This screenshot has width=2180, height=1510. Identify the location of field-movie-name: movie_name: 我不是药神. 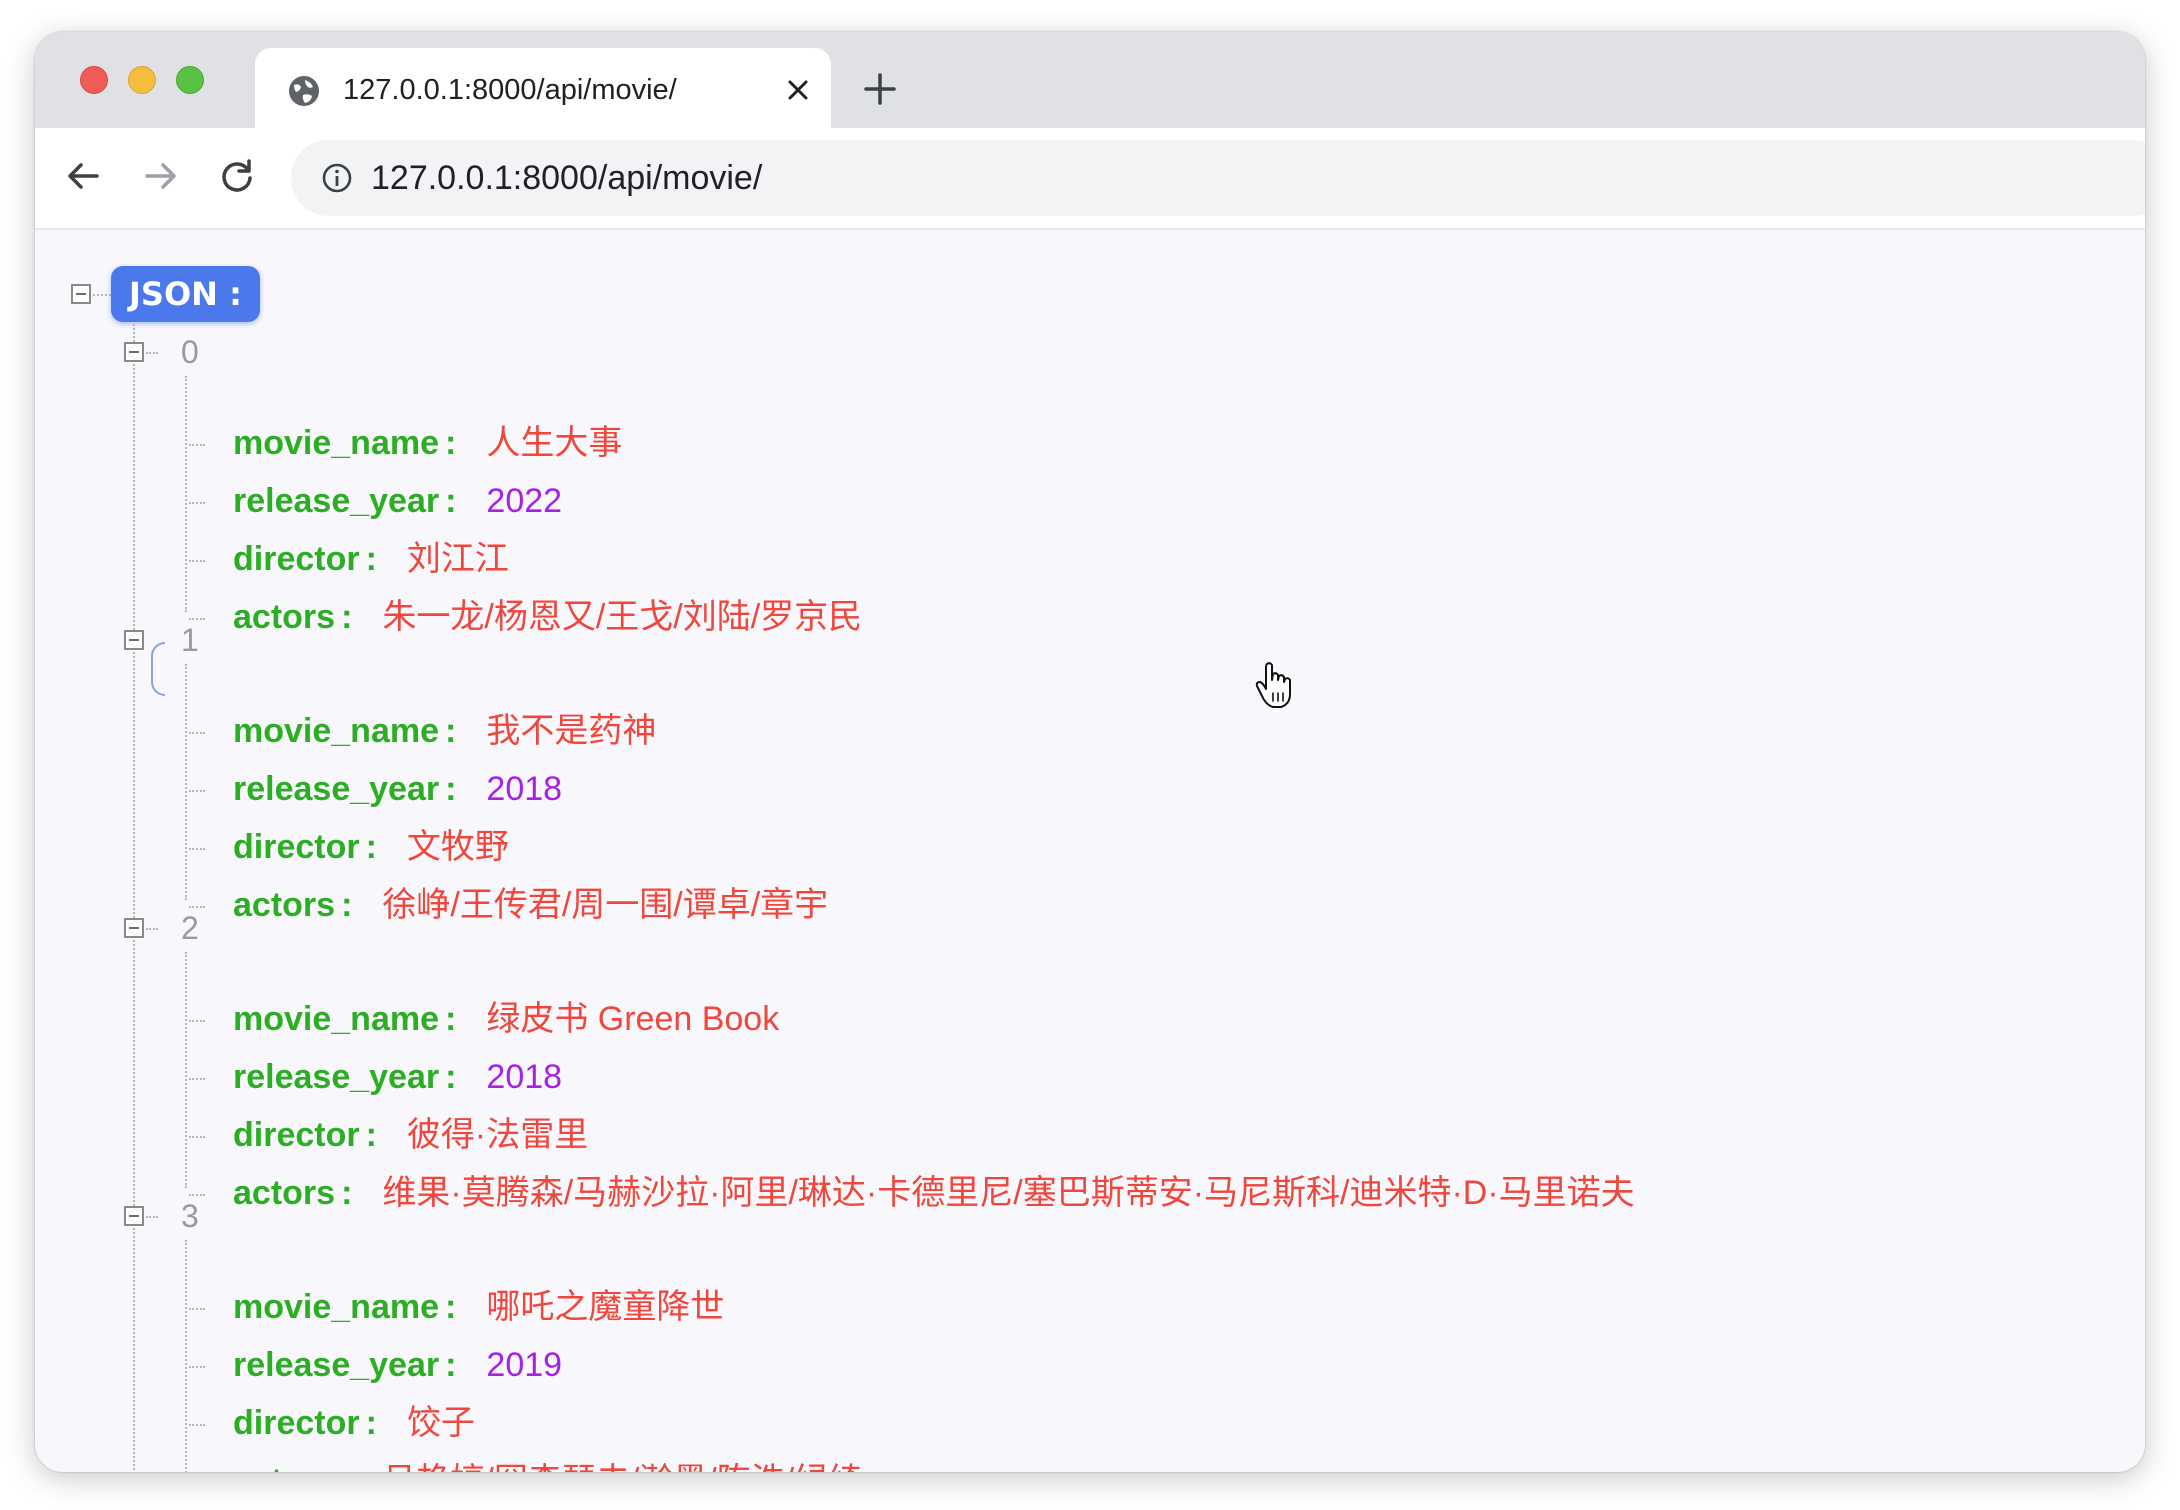
(444, 731).